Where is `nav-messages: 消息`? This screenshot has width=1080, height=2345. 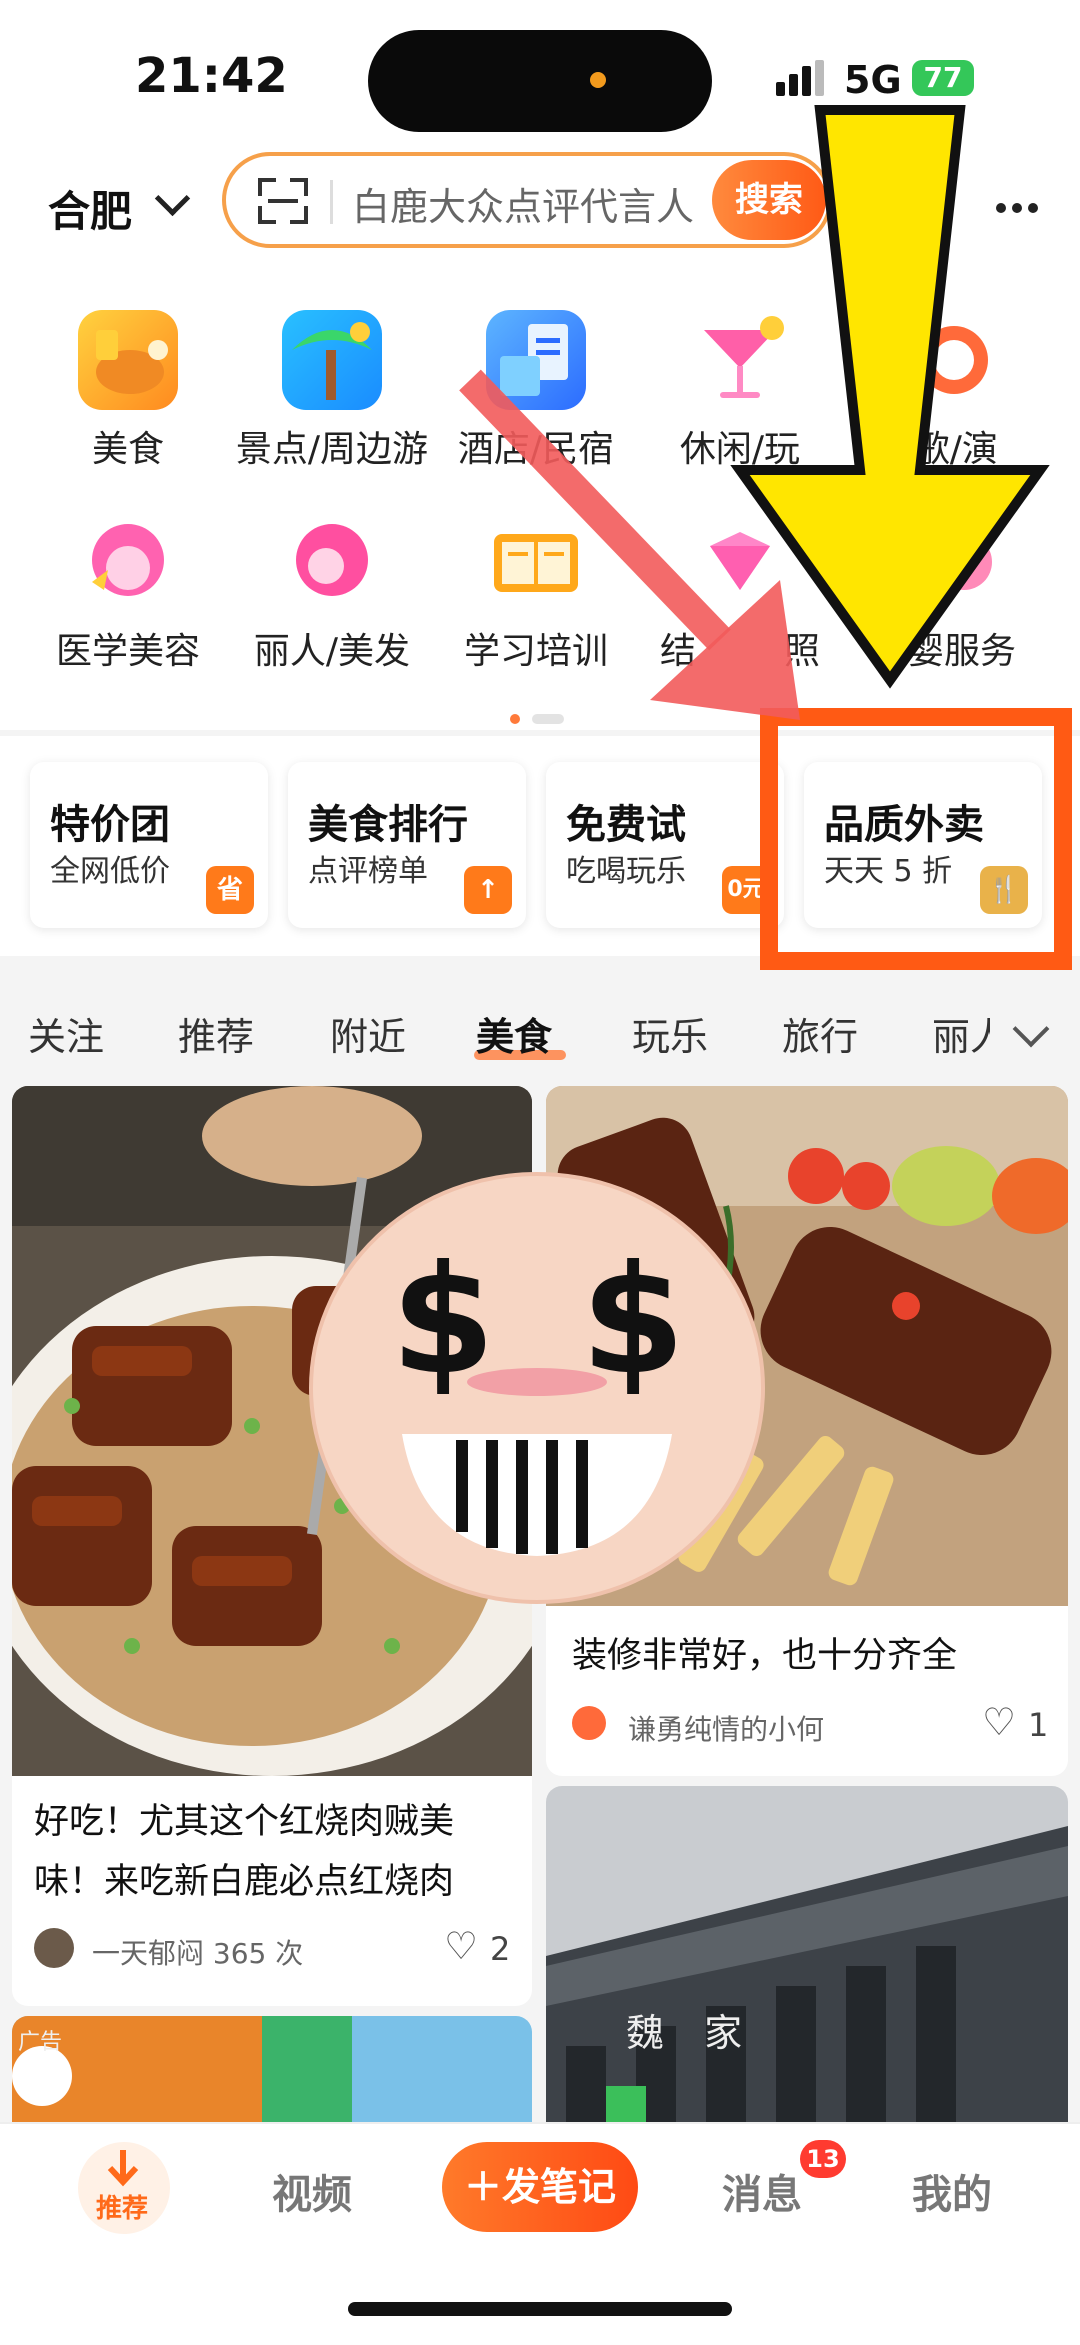 nav-messages: 消息 is located at coordinates (762, 2191).